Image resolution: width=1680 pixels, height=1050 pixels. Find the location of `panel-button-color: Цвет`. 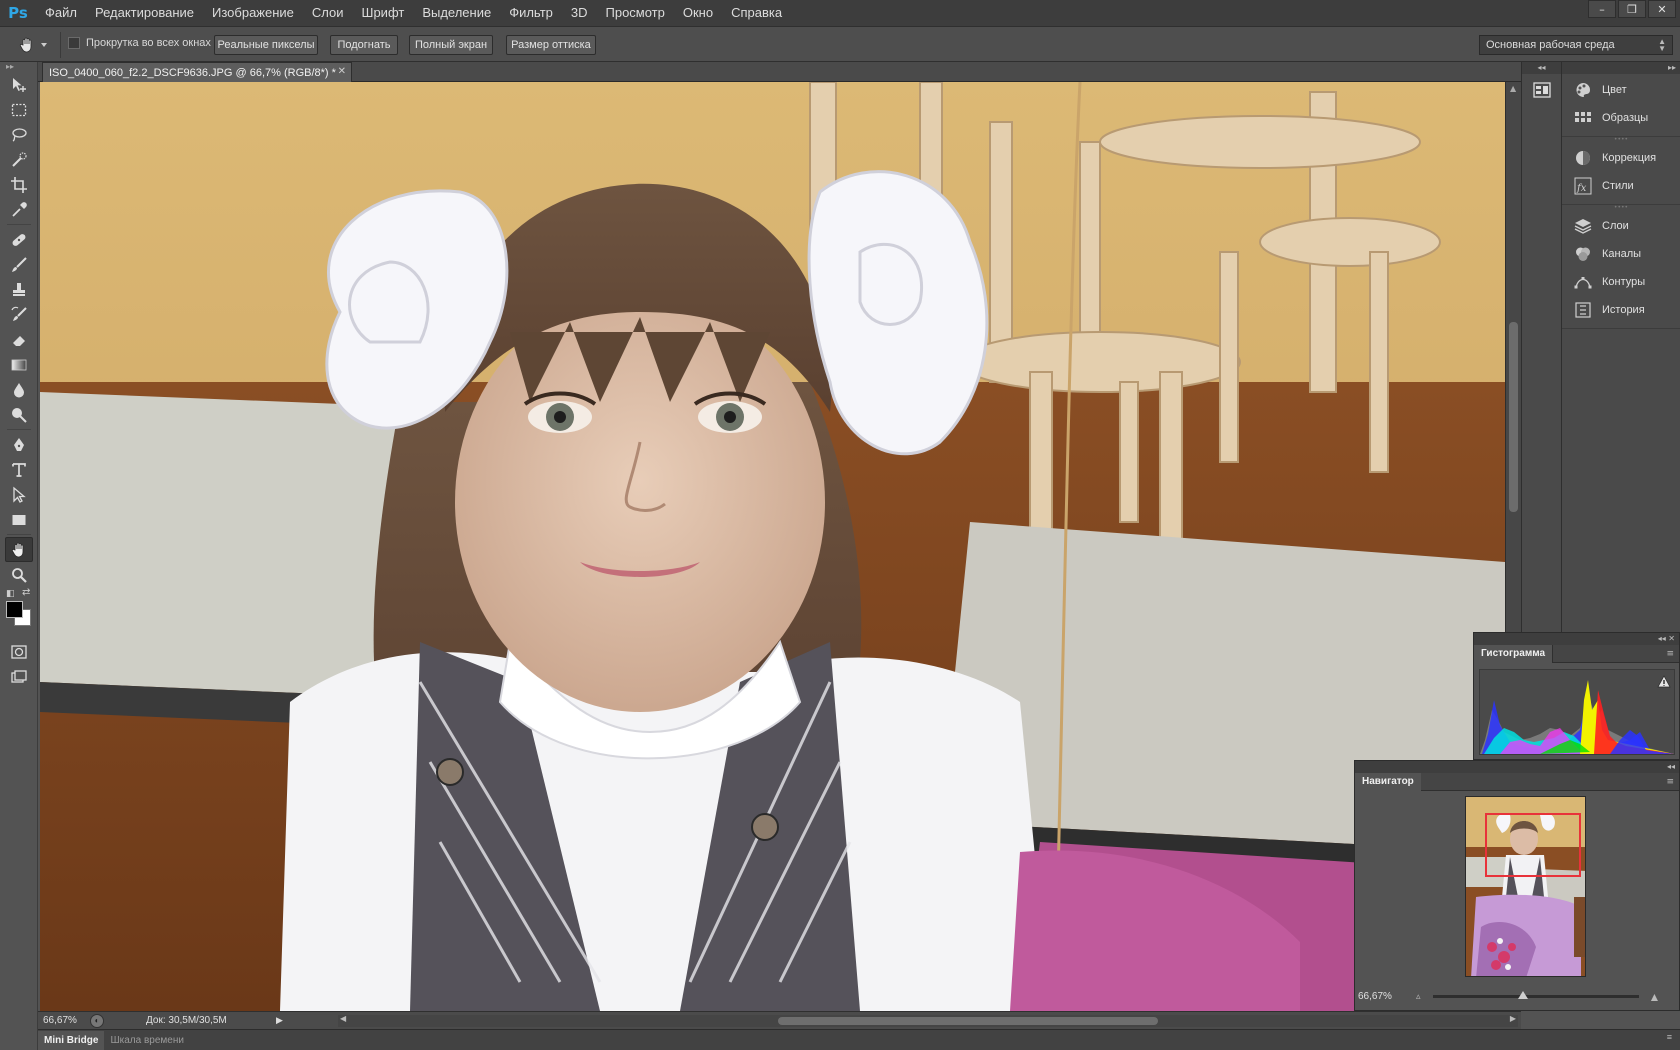

panel-button-color: Цвет is located at coordinates (1621, 90).